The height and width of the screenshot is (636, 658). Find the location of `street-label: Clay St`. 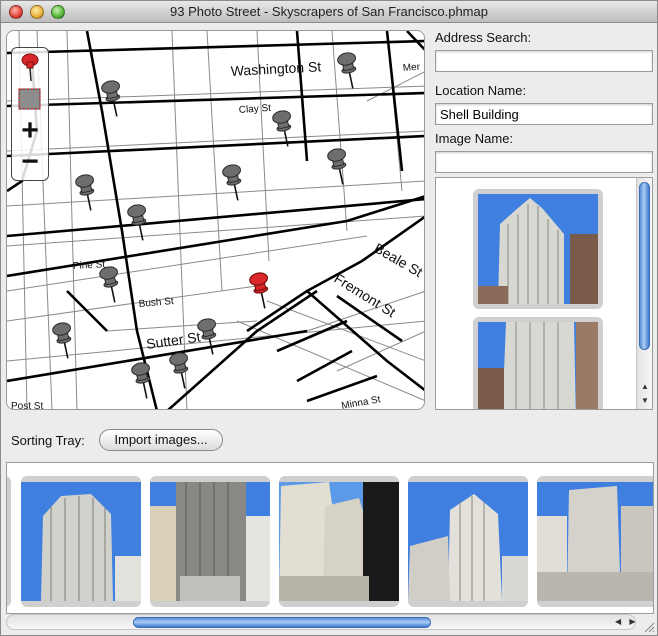

street-label: Clay St is located at coordinates (254, 109).